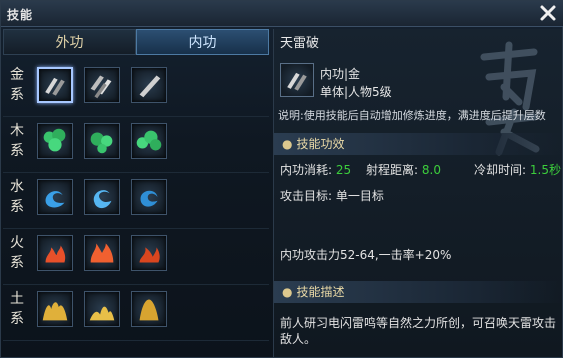  I want to click on skill-row-earth: 土 系, so click(136, 313).